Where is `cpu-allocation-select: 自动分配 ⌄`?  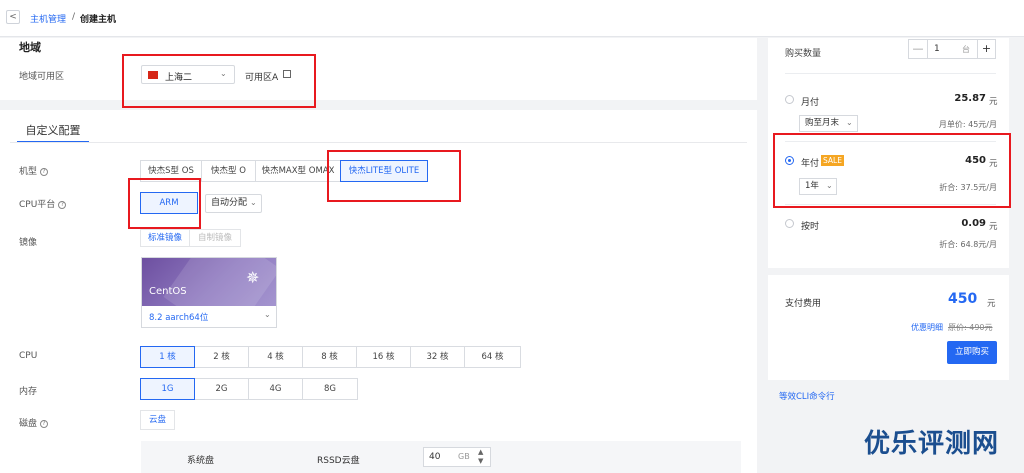
cpu-allocation-select: 自动分配 ⌄ is located at coordinates (233, 203).